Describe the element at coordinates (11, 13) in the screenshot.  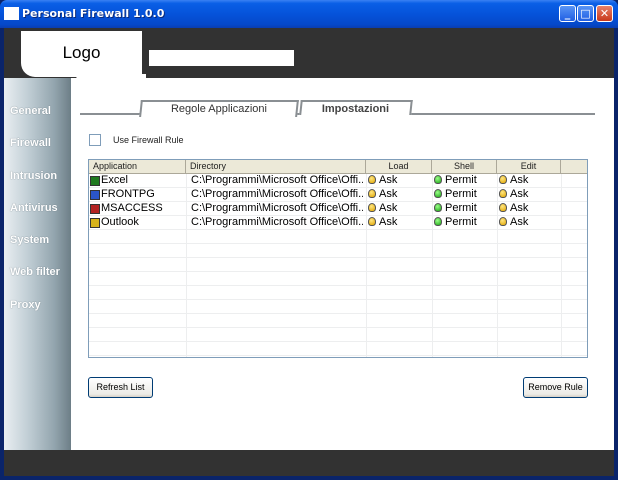
I see `app-icon` at that location.